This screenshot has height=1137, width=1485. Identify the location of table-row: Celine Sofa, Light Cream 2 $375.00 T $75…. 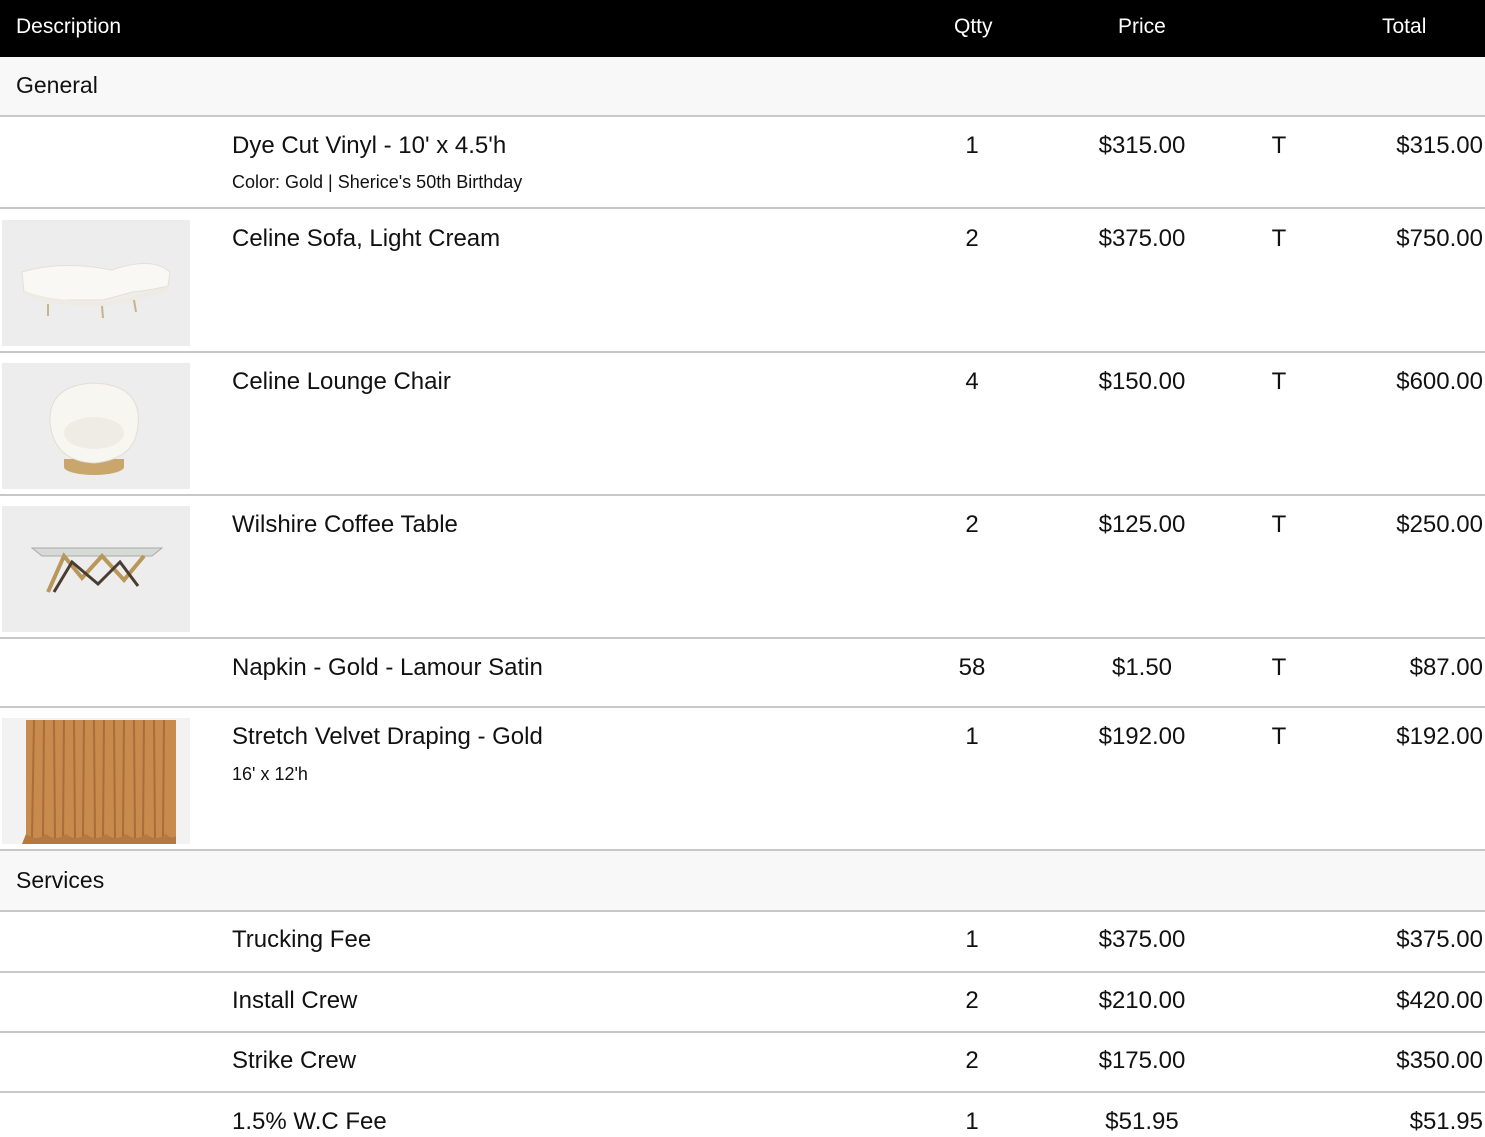
(742, 281).